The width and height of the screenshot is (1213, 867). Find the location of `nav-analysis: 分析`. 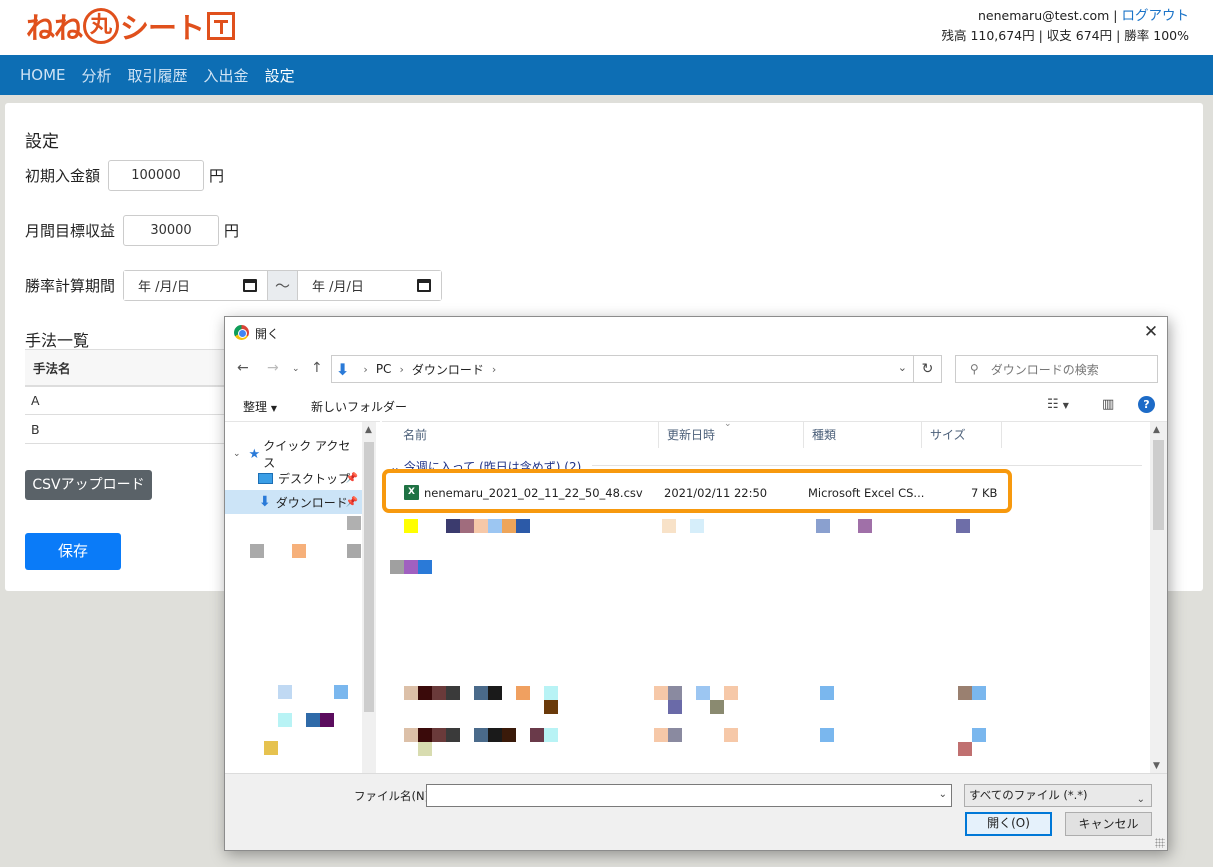

nav-analysis: 分析 is located at coordinates (97, 75).